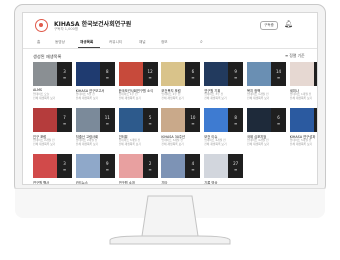  What do you see at coordinates (170, 220) in the screenshot?
I see `monitor-stand` at bounding box center [170, 220].